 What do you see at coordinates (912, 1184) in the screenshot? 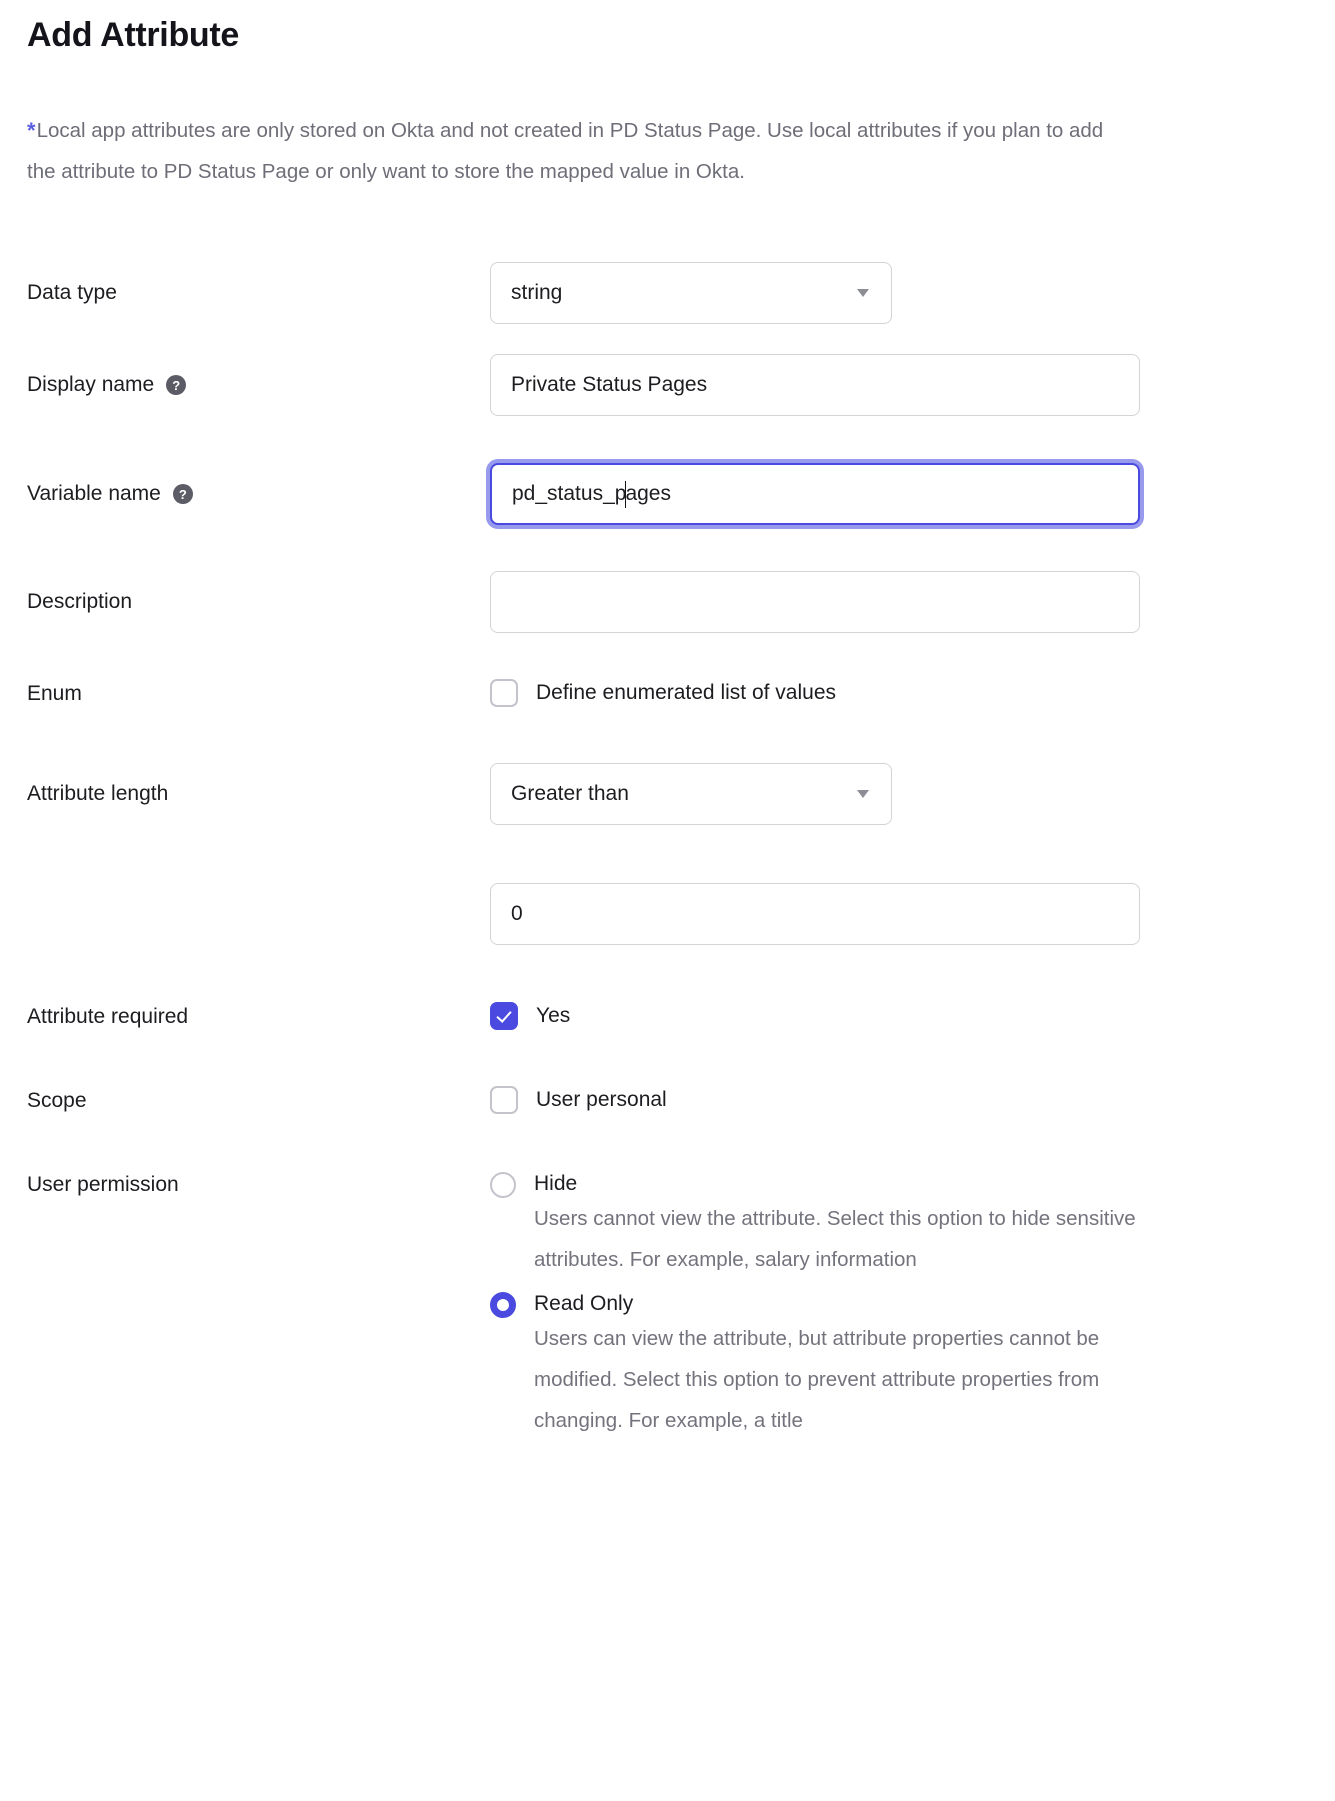
I see `radio-row-hide: Hide` at bounding box center [912, 1184].